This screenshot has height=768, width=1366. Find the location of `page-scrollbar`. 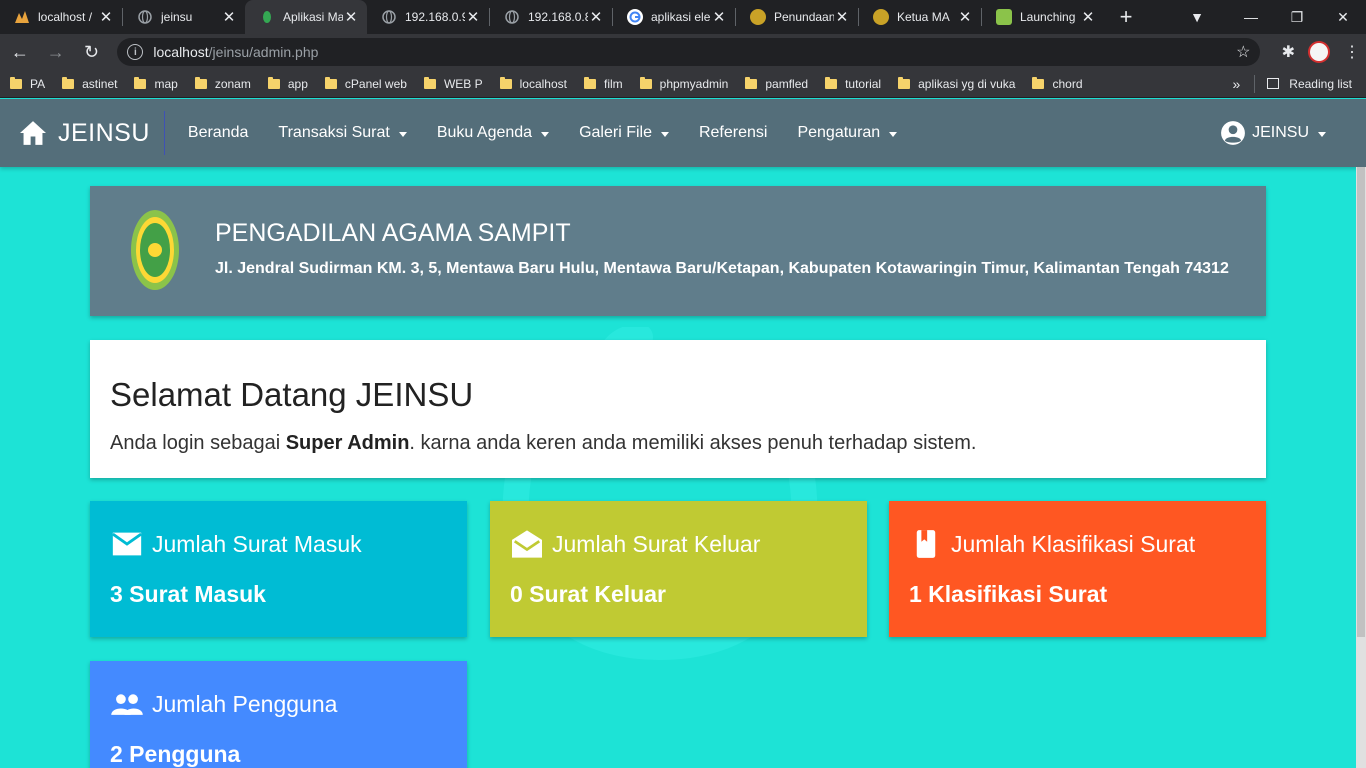

page-scrollbar is located at coordinates (1361, 467).